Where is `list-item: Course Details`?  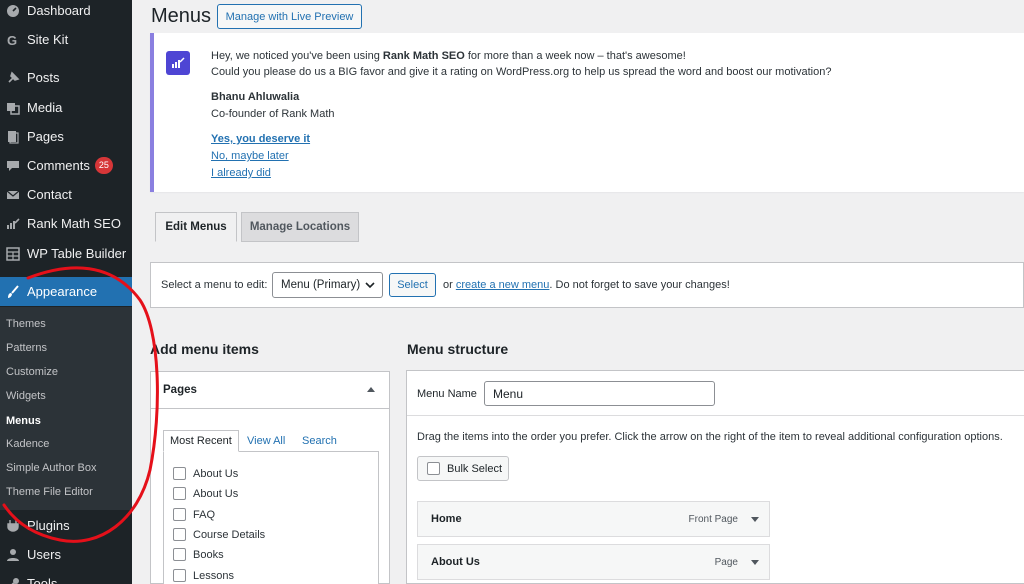
list-item: Course Details is located at coordinates (219, 534).